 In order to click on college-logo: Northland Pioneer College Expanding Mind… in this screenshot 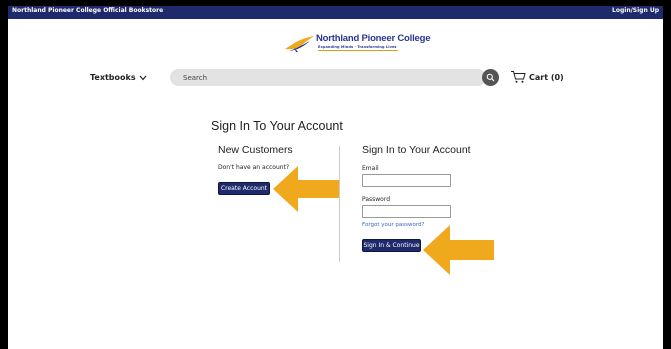, I will do `click(357, 45)`.